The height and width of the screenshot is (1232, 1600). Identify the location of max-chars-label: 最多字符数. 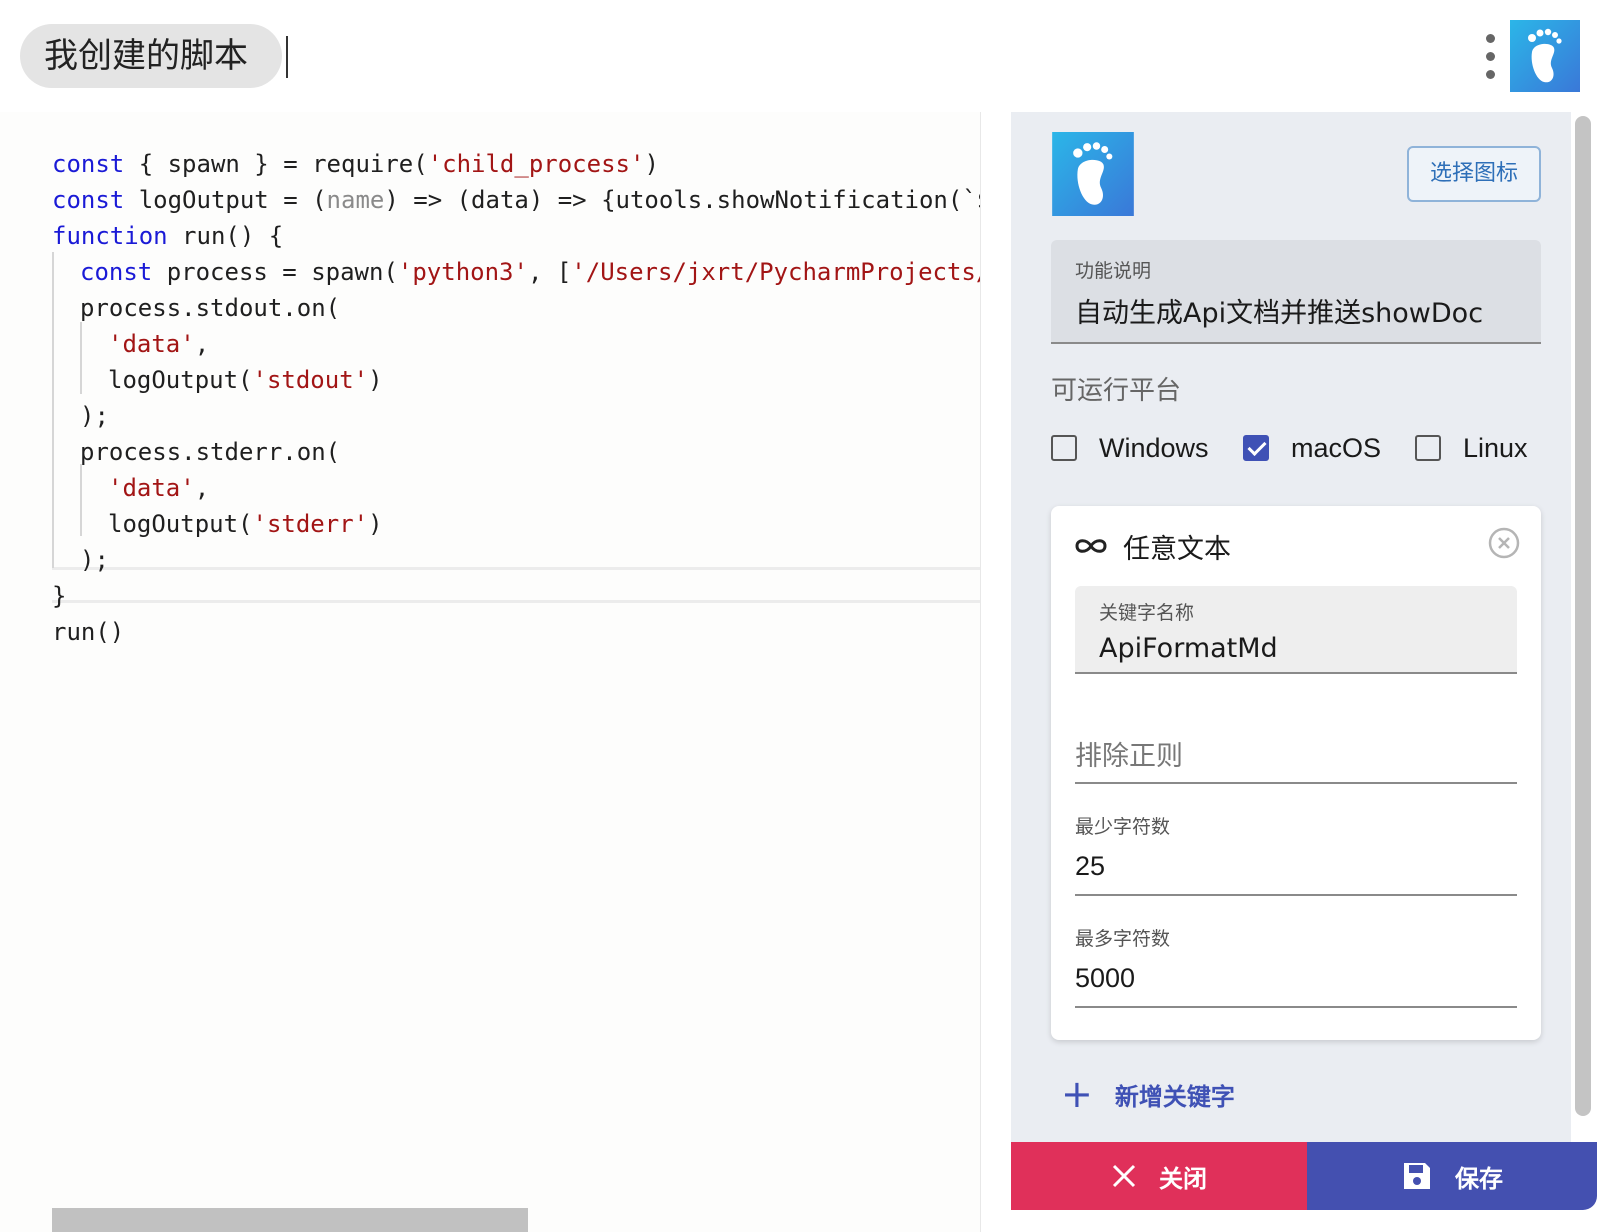
(1123, 939).